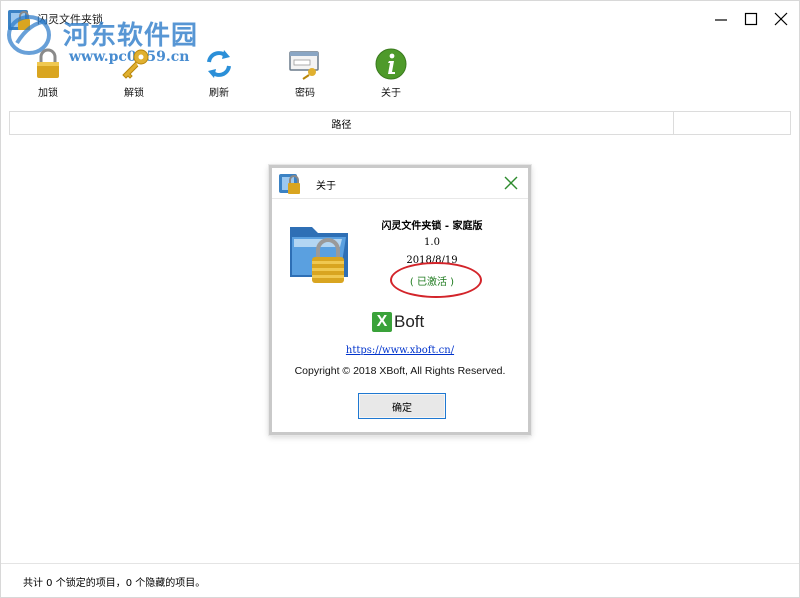  What do you see at coordinates (436, 280) in the screenshot?
I see `annotation-ellipse` at bounding box center [436, 280].